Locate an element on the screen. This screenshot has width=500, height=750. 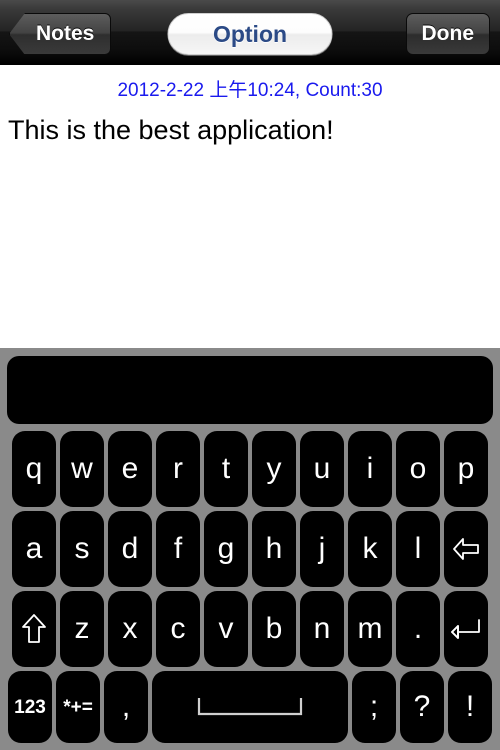
keyboard-row-3: zxcvbnm. is located at coordinates (250, 629).